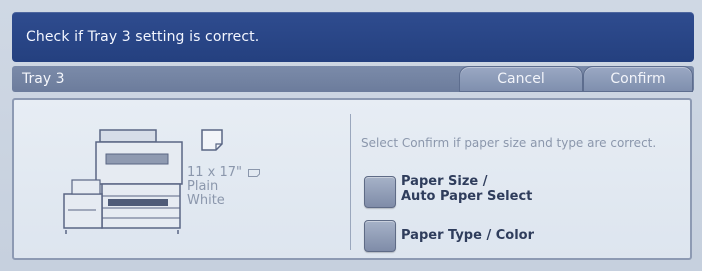 The height and width of the screenshot is (271, 702). I want to click on paper-size-label-line2: Auto Paper Select, so click(467, 196).